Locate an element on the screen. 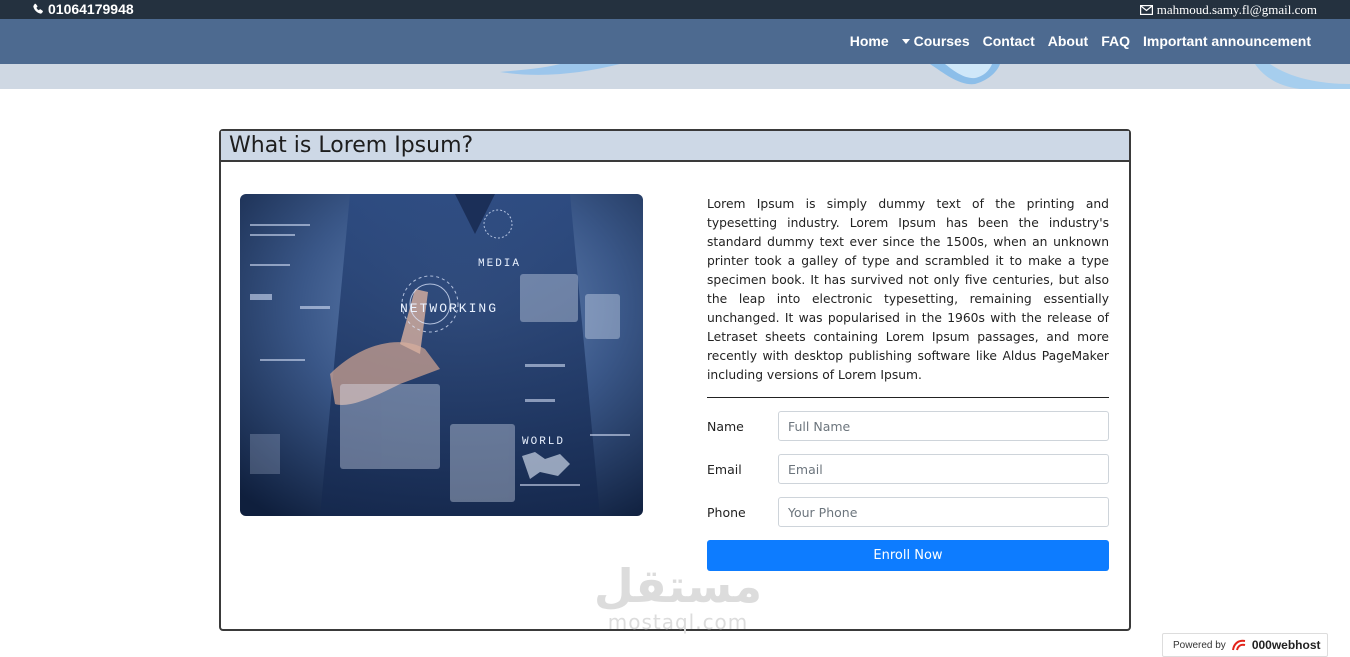 Image resolution: width=1350 pixels, height=657 pixels. card-title: What is Lorem Ipsum? is located at coordinates (351, 145).